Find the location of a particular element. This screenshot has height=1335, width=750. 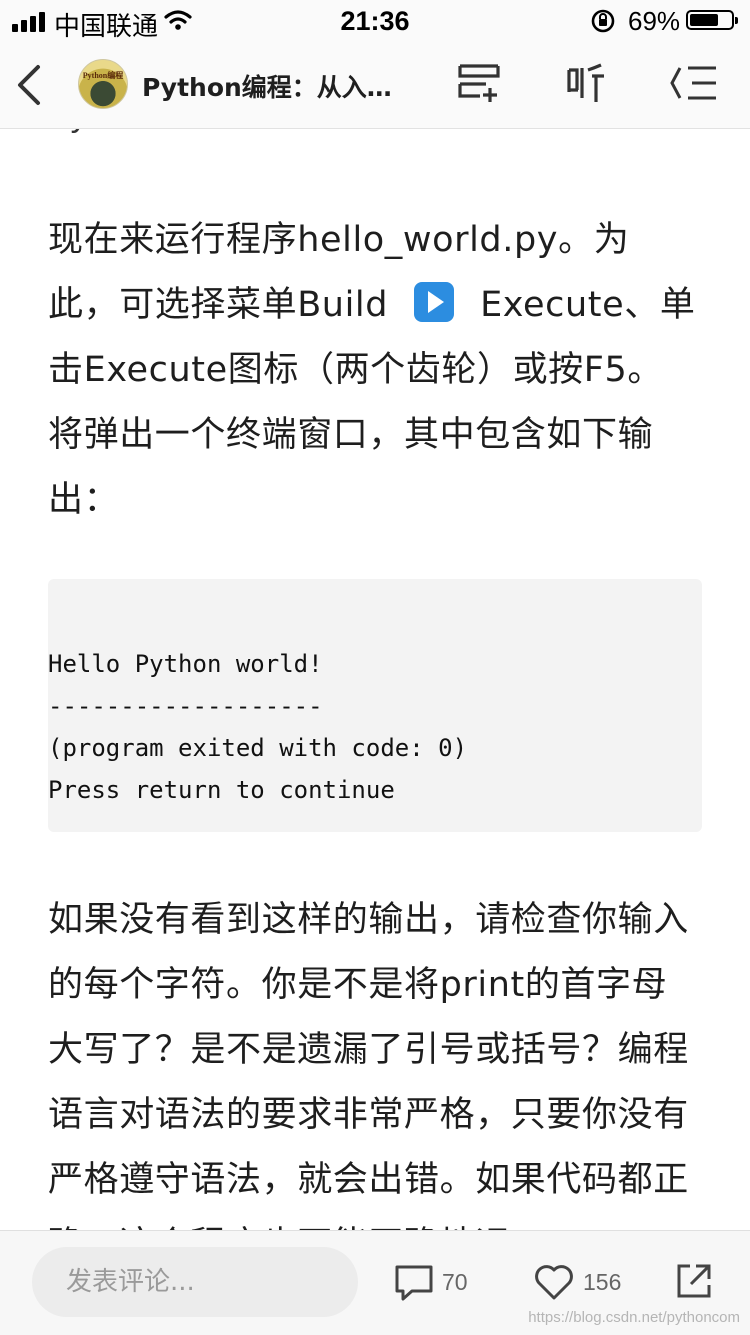

listen-icon is located at coordinates (586, 83).